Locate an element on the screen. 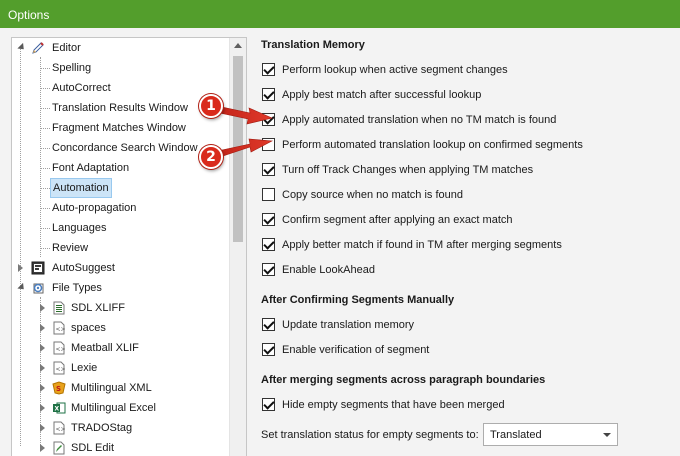 This screenshot has height=456, width=680. file-types-icon is located at coordinates (38, 288).